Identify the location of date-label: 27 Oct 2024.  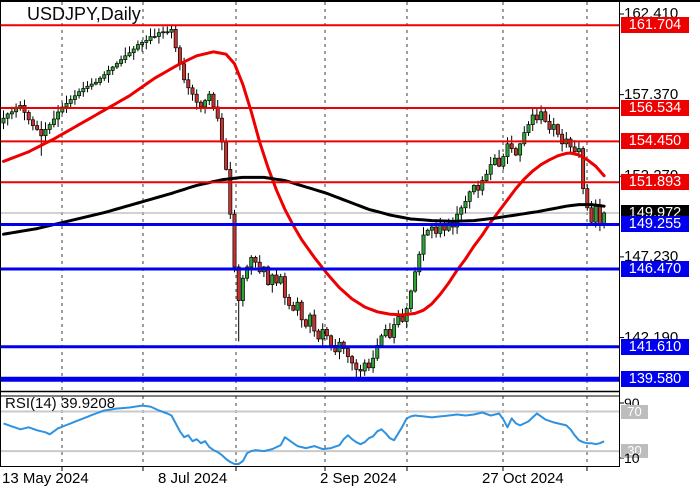
(523, 478).